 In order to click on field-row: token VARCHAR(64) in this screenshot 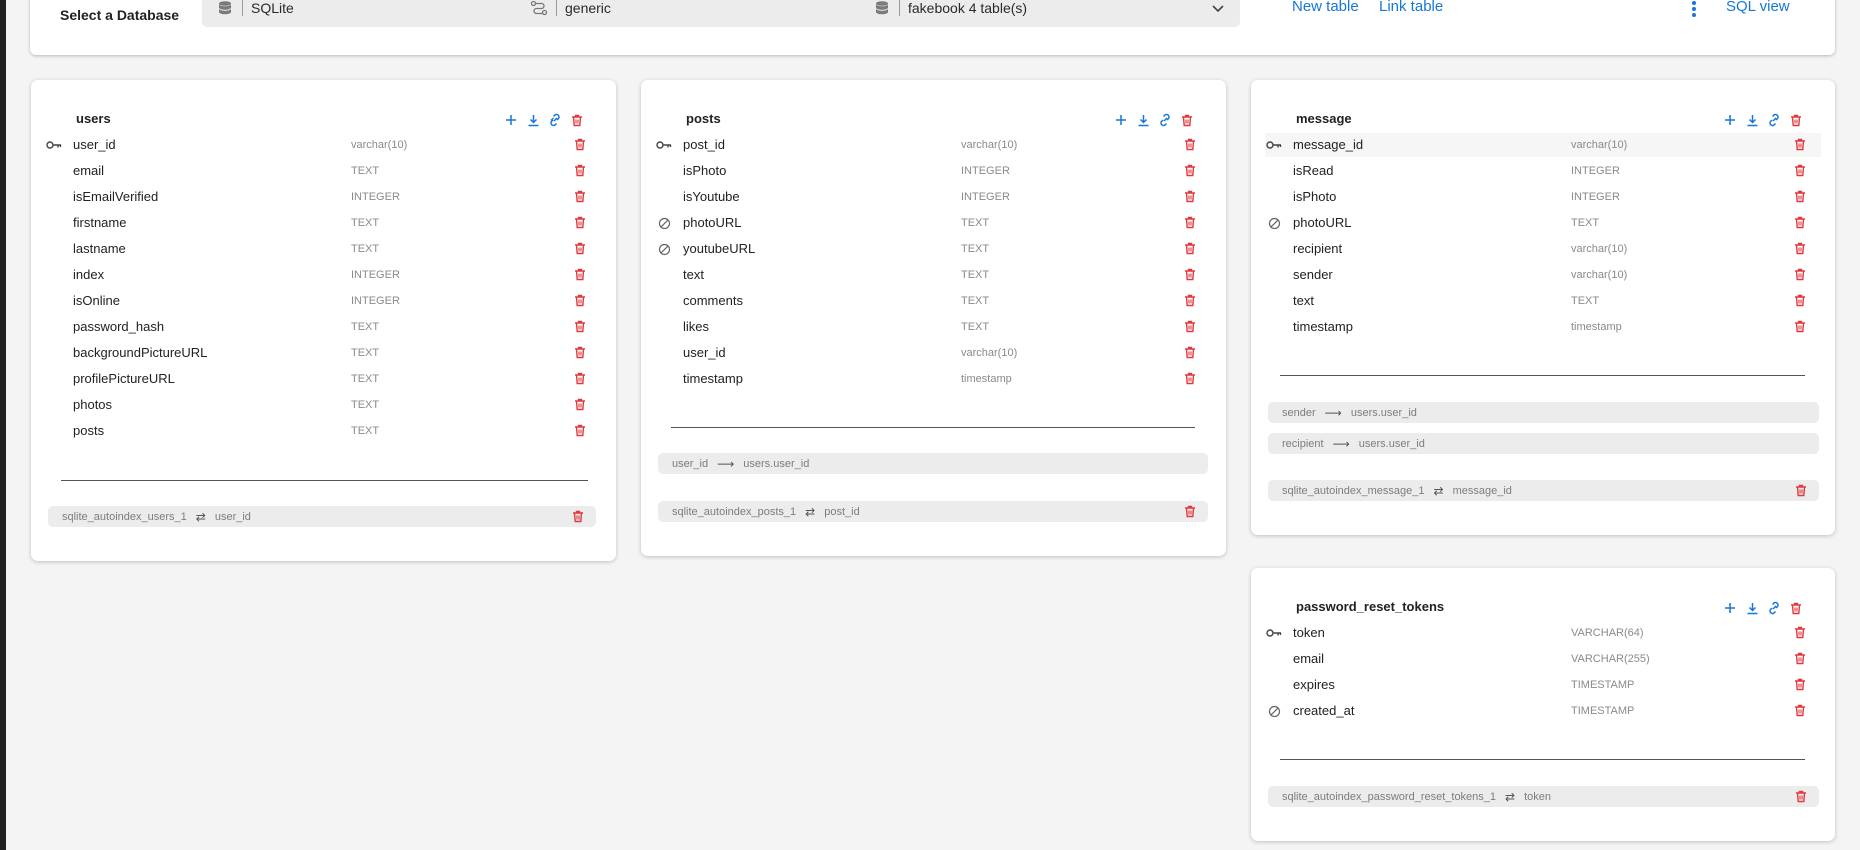, I will do `click(1543, 633)`.